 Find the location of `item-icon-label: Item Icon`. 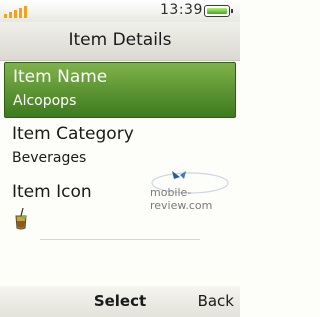

item-icon-label: Item Icon is located at coordinates (52, 192).